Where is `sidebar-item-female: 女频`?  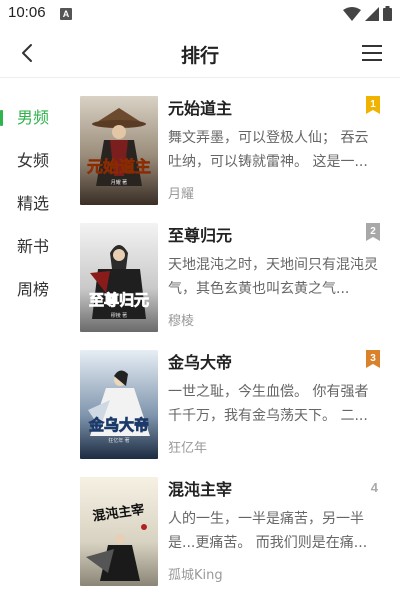
sidebar-item-female: 女频 is located at coordinates (35, 160).